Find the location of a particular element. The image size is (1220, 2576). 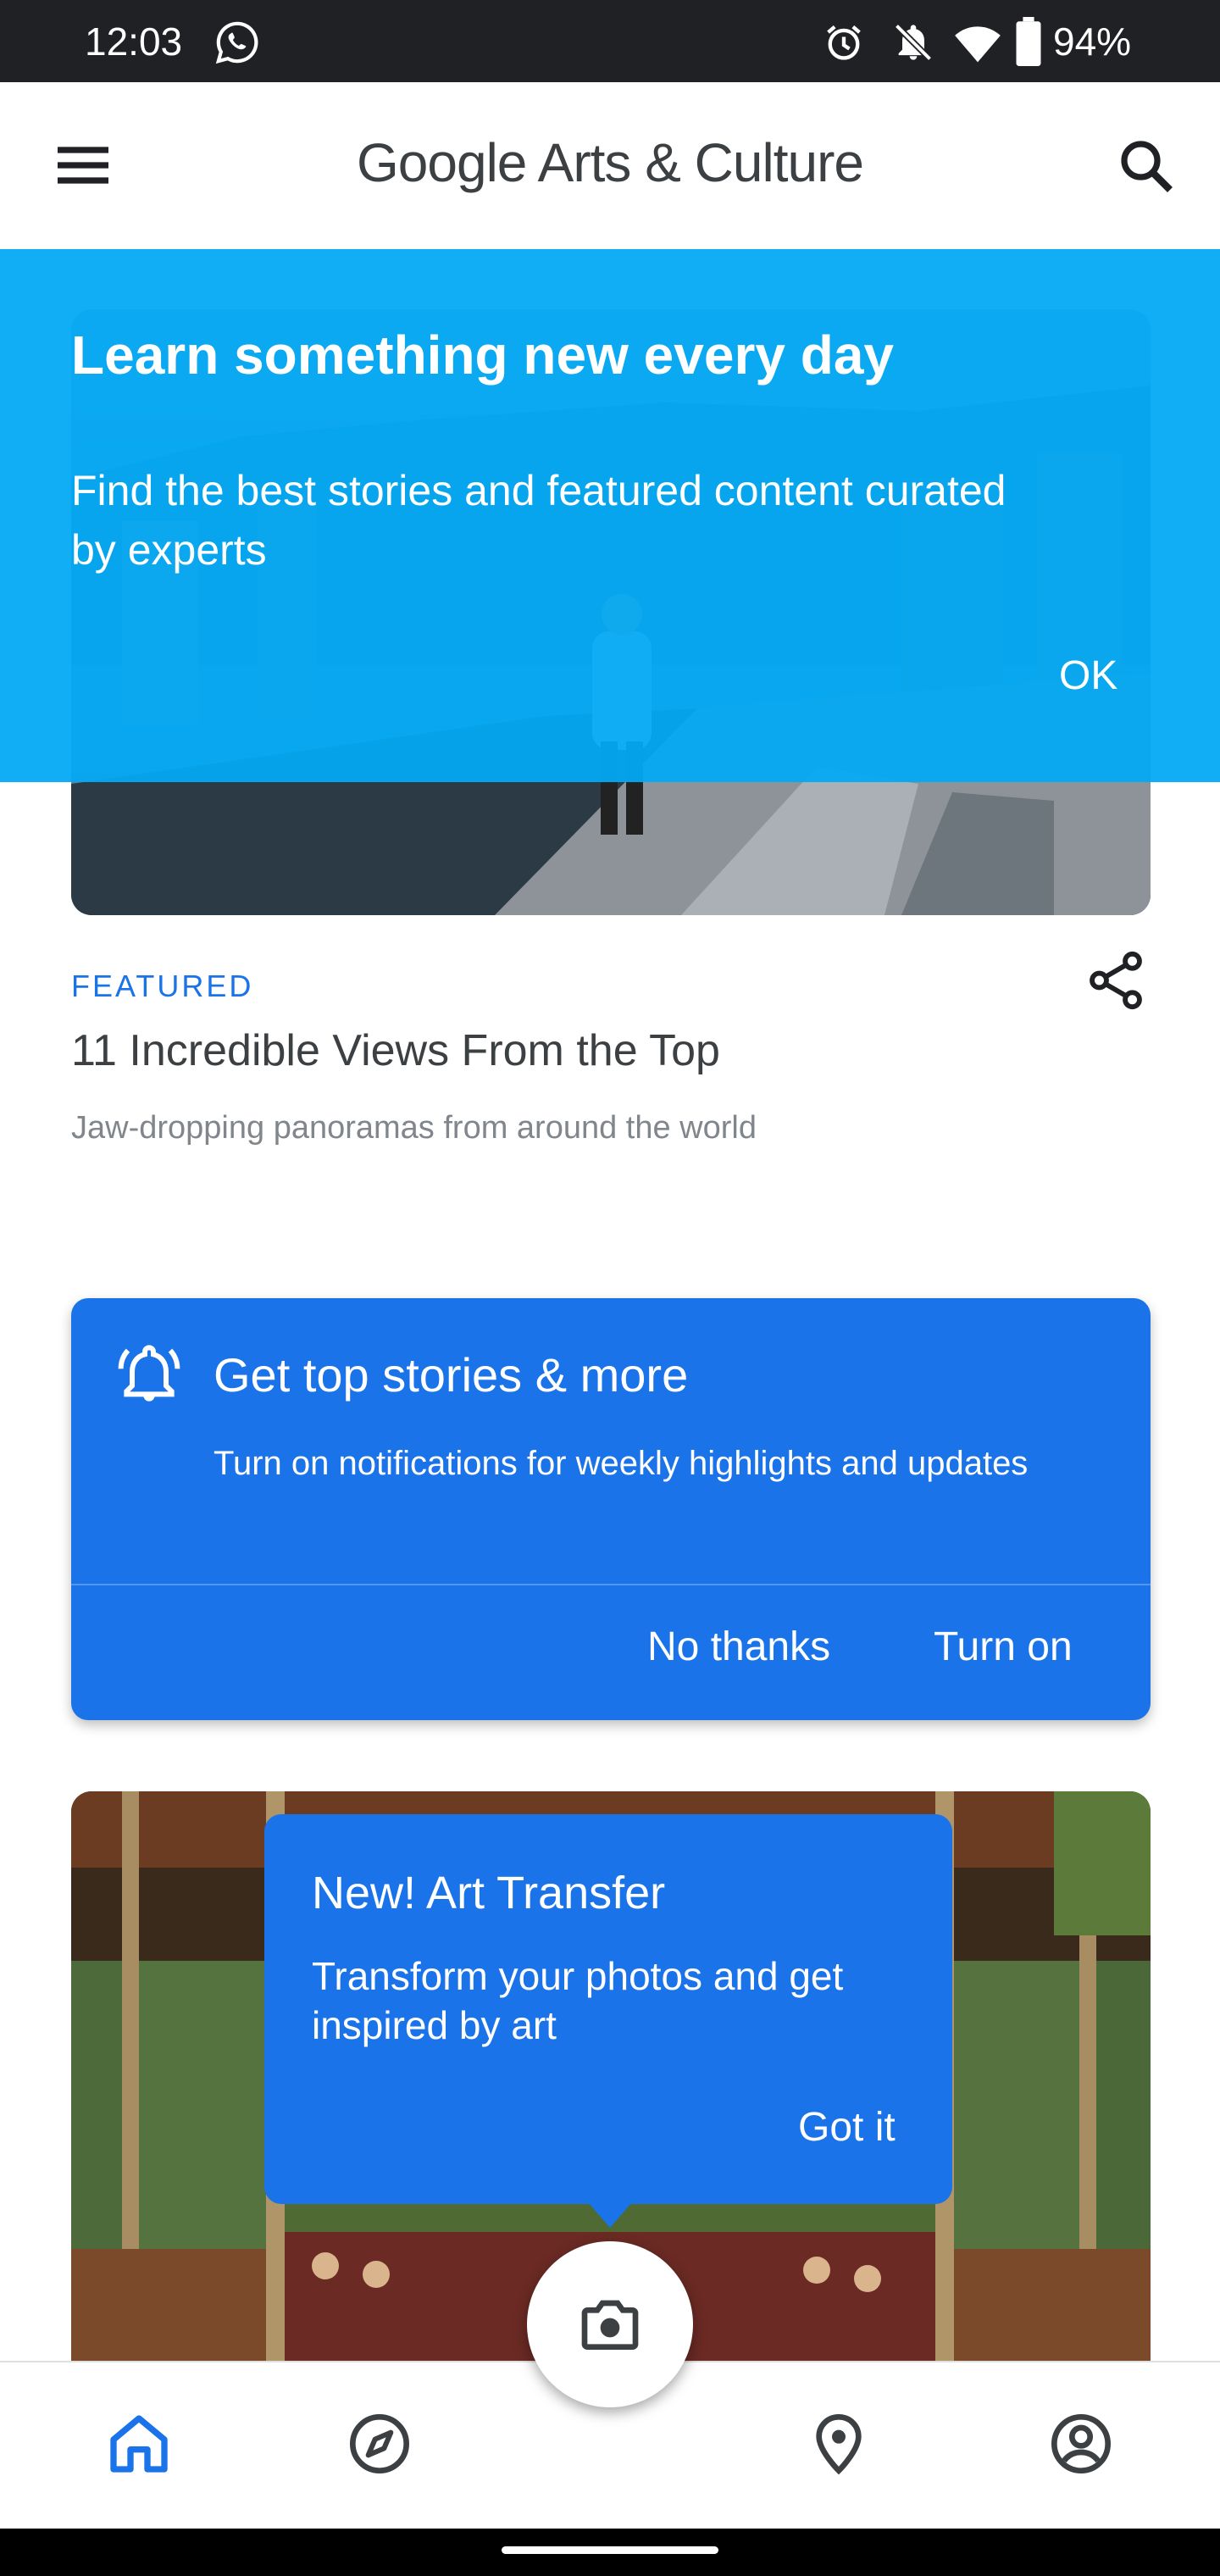

featured-title: 11 Incredible Views From the Top is located at coordinates (395, 1050).